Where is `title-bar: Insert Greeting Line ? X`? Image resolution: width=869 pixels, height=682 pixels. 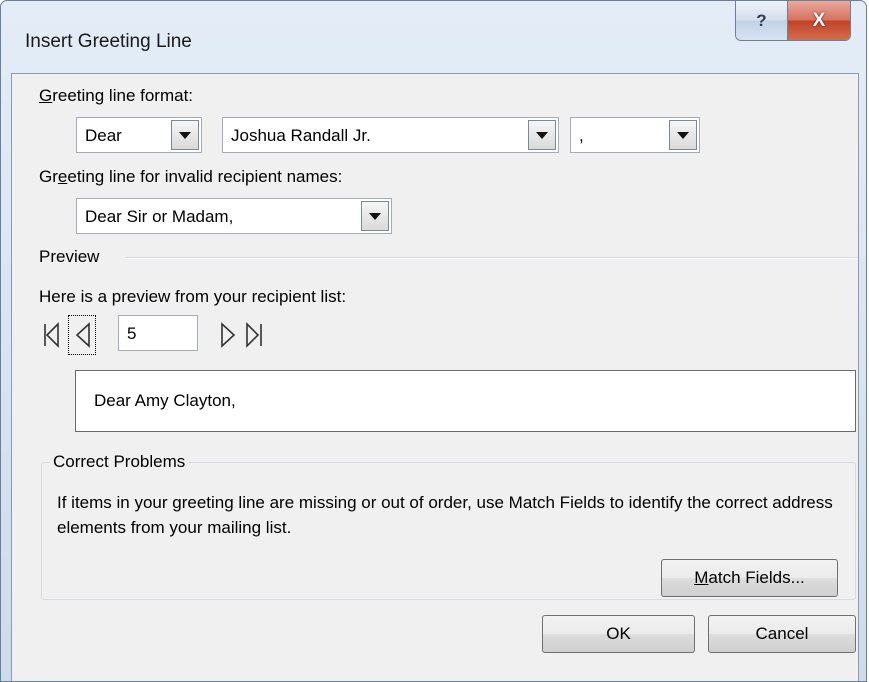
title-bar: Insert Greeting Line ? X is located at coordinates (433, 37).